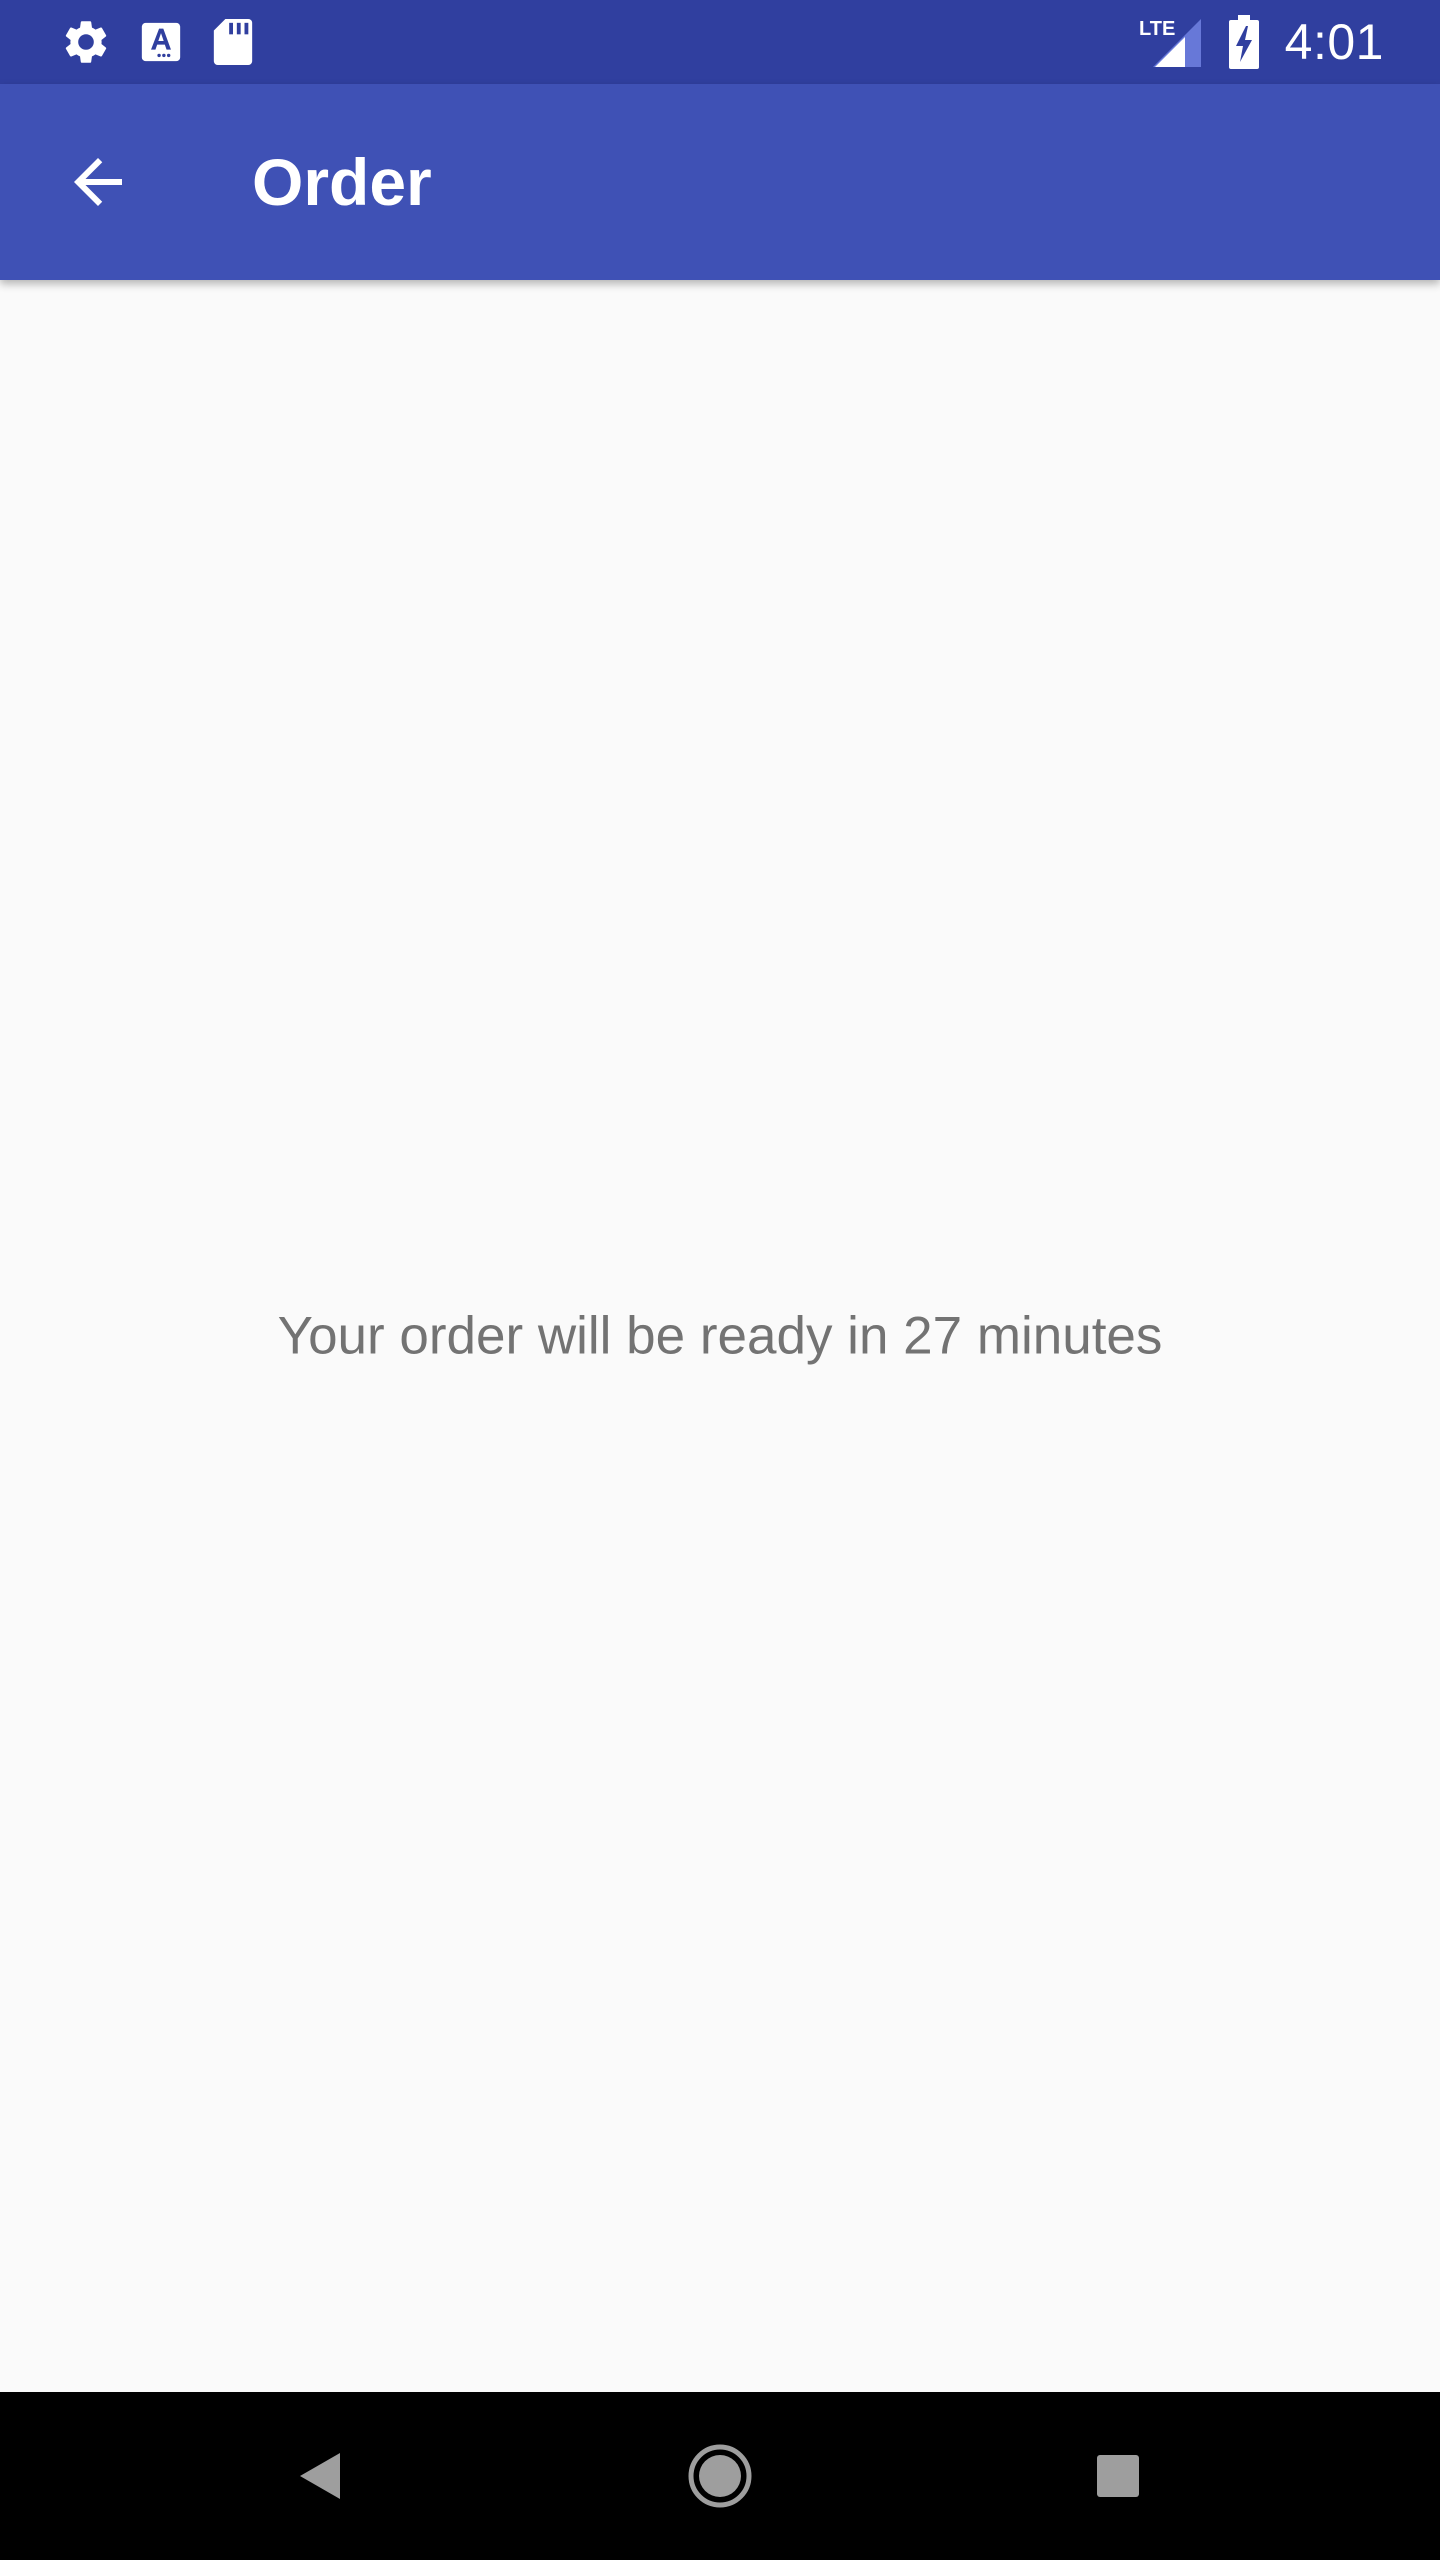  I want to click on status-right-icons: LTE 4:01, so click(1261, 42).